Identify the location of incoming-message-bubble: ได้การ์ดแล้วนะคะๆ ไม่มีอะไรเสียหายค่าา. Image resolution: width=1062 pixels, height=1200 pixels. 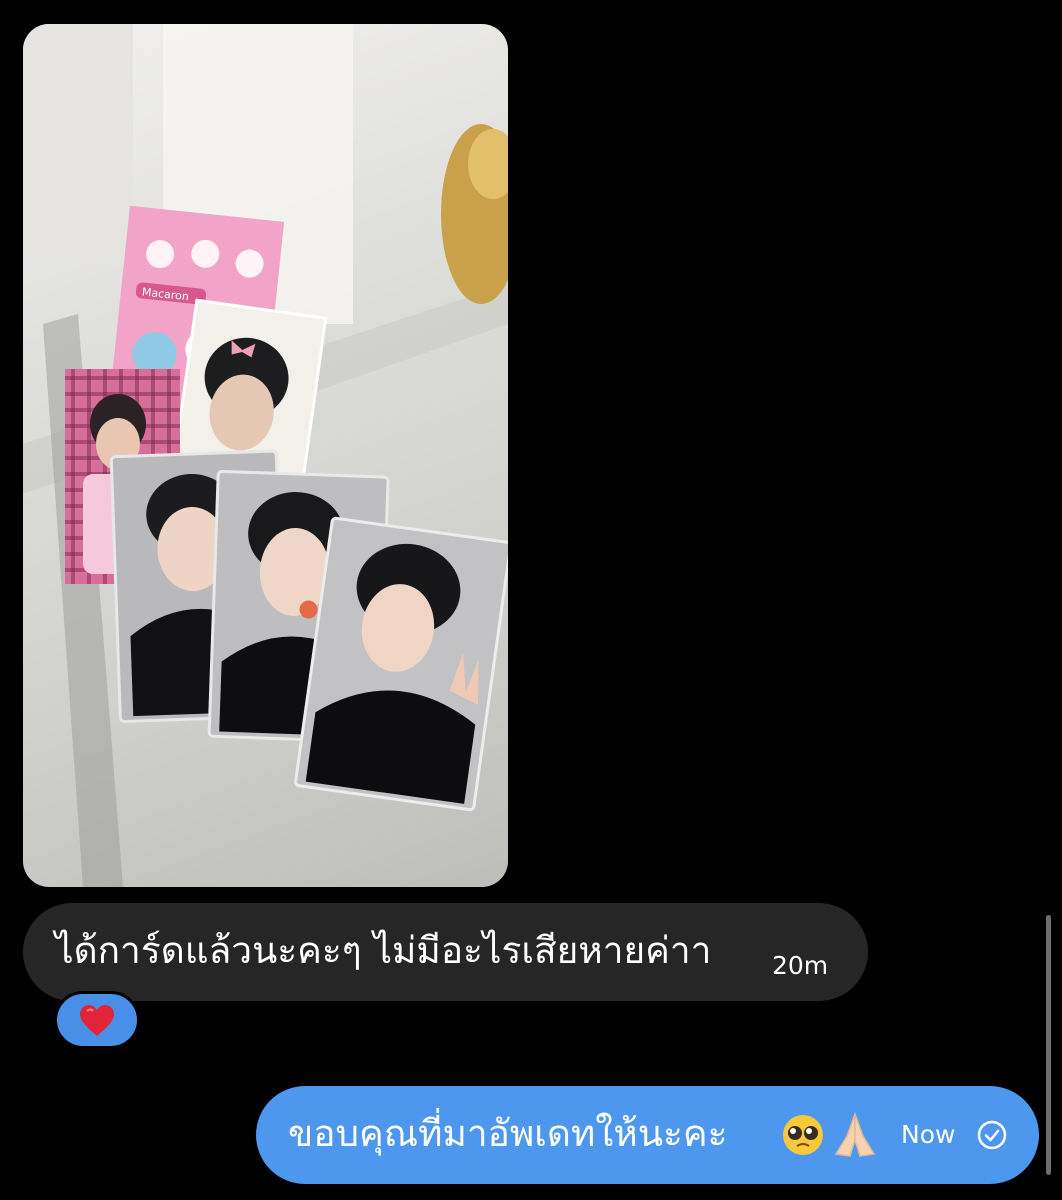
(445, 952).